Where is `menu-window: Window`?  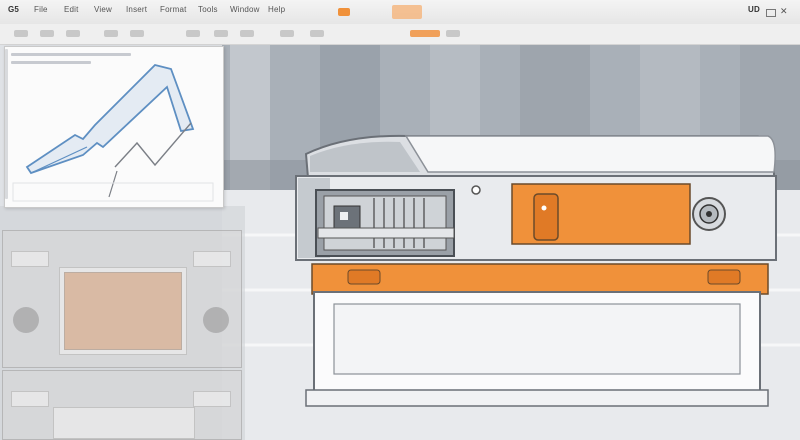 menu-window: Window is located at coordinates (245, 9).